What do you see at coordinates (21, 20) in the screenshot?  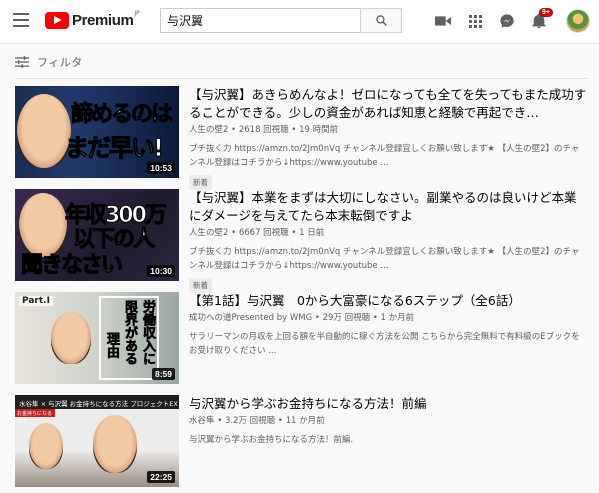 I see `hamburger-menu-icon` at bounding box center [21, 20].